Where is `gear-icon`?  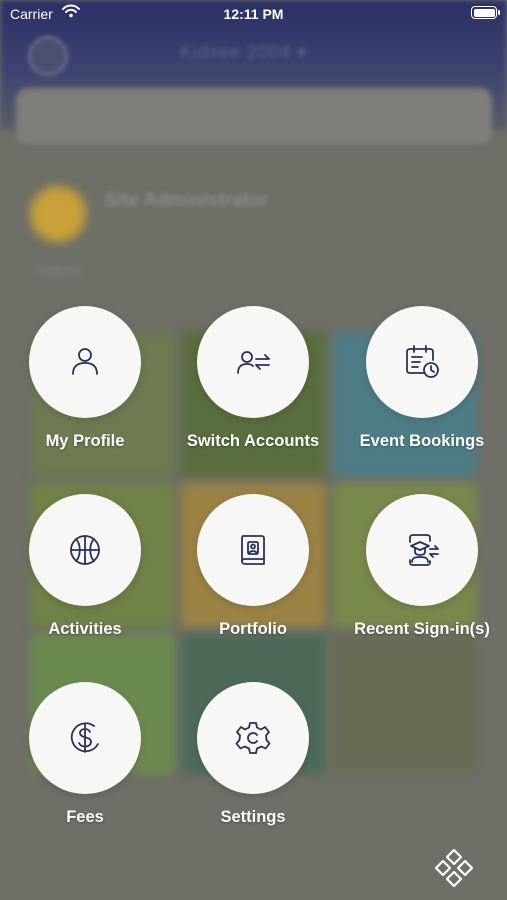 gear-icon is located at coordinates (253, 738).